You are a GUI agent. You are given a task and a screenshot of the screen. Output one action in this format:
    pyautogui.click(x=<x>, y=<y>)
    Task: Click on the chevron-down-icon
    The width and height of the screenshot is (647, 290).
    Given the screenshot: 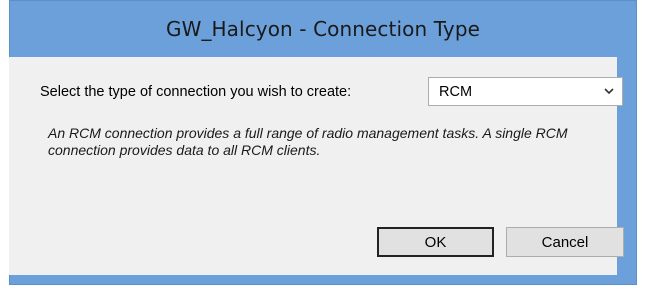 What is the action you would take?
    pyautogui.click(x=609, y=91)
    